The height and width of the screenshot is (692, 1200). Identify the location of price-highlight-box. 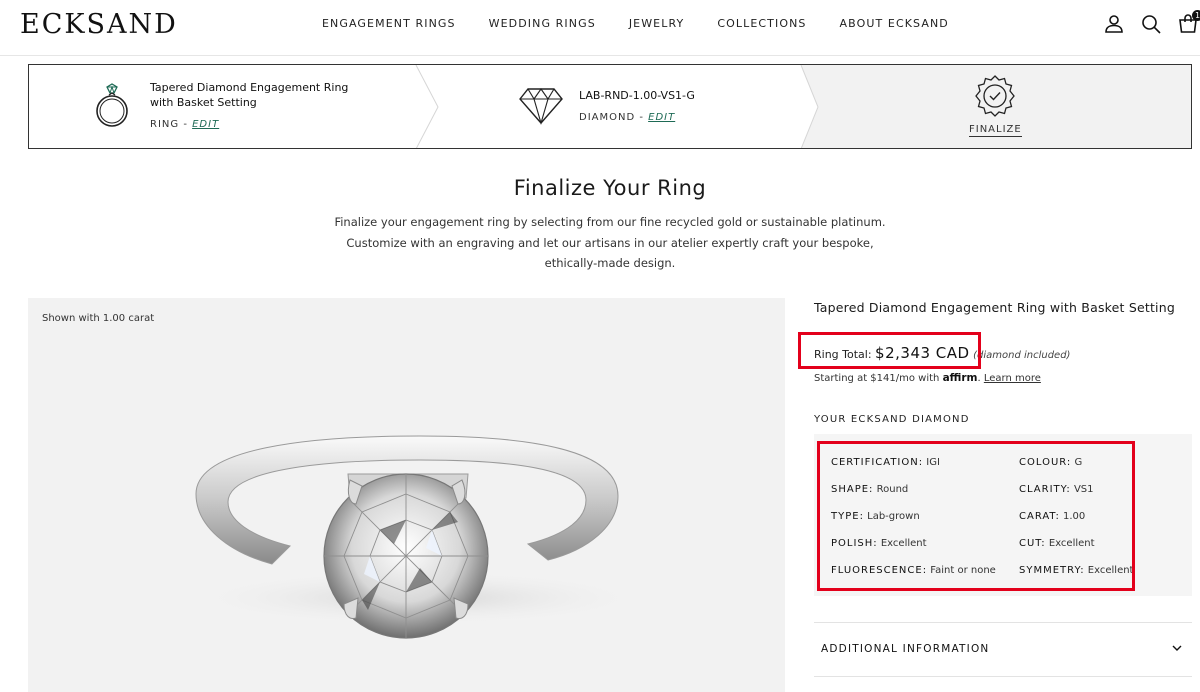
(889, 350).